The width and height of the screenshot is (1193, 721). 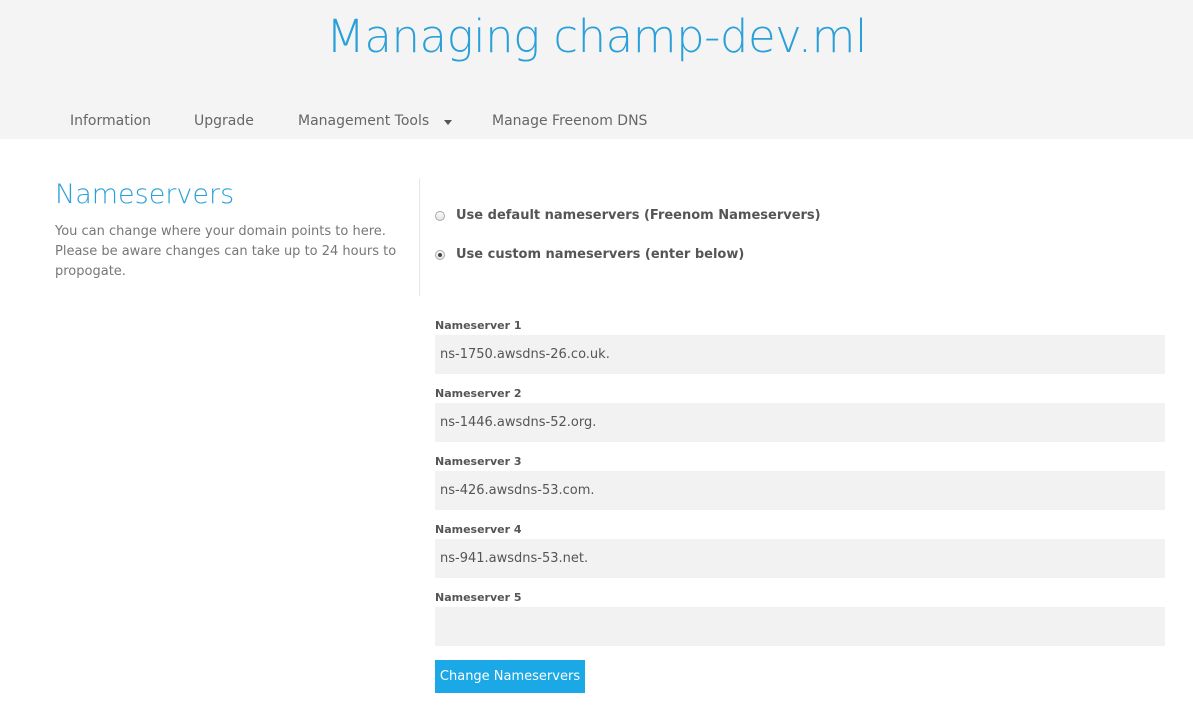 What do you see at coordinates (440, 254) in the screenshot?
I see `radio-custom-nameservers` at bounding box center [440, 254].